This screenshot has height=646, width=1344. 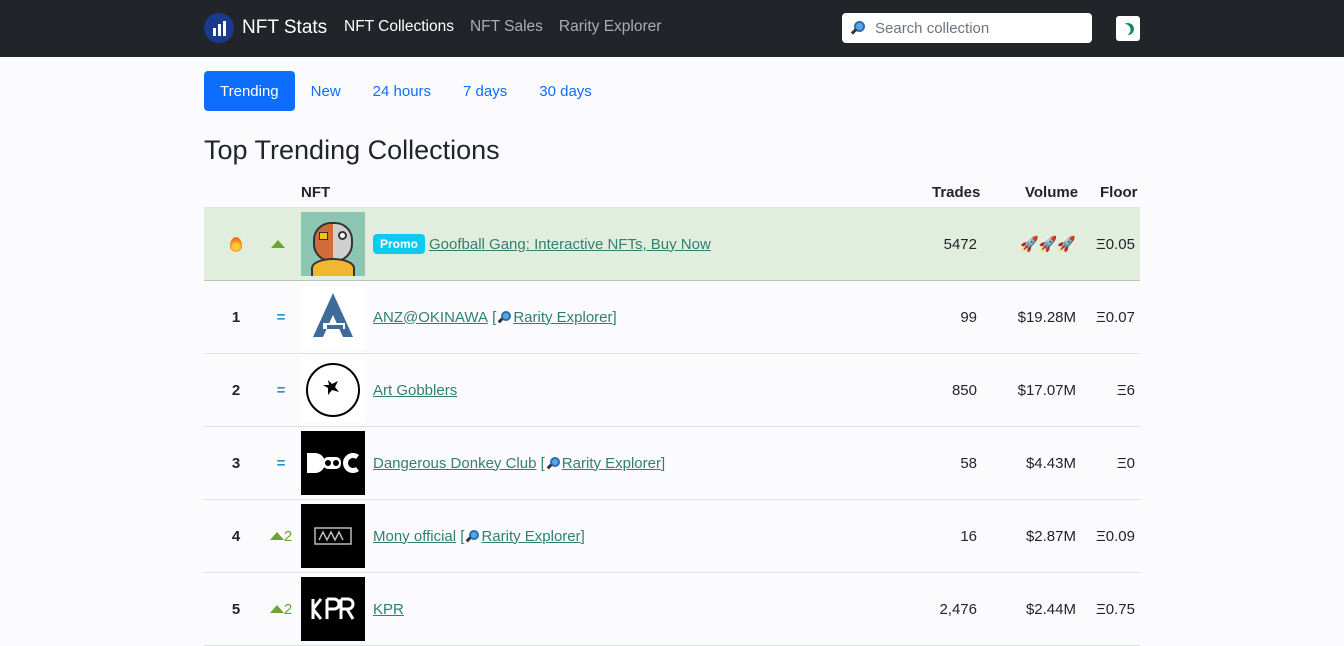 I want to click on header-floor: Floor, so click(x=1119, y=192).